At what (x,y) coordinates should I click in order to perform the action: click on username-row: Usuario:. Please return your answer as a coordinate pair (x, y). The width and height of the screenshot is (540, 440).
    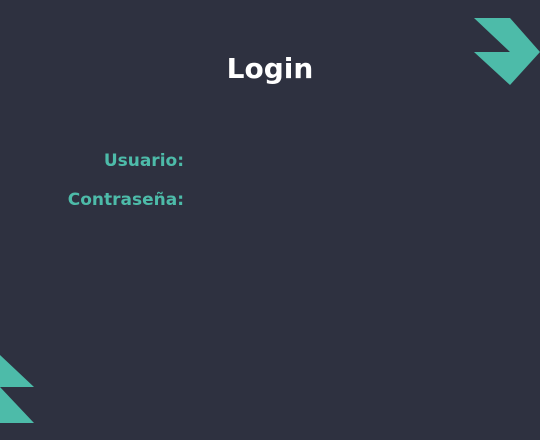
    Looking at the image, I should click on (260, 161).